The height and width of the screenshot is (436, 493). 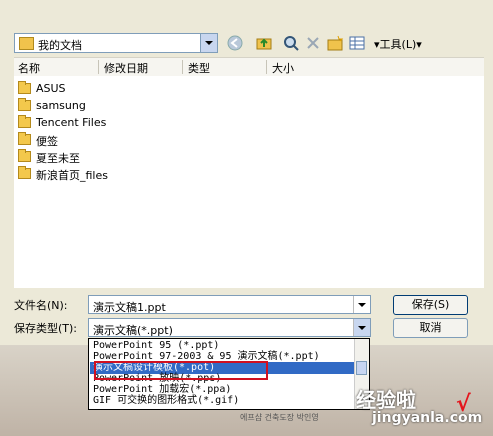 I want to click on location-dropdown-button, so click(x=208, y=43).